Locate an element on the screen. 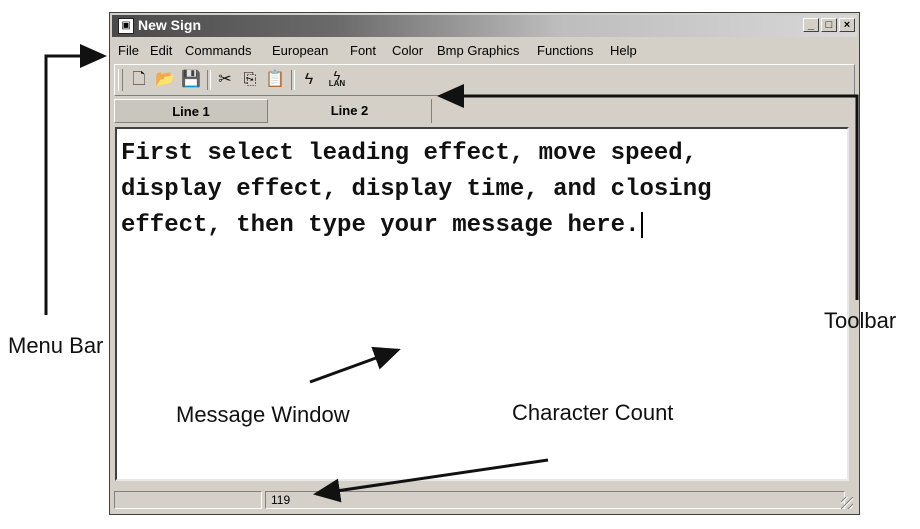 This screenshot has height=529, width=920. message-window-arrow is located at coordinates (355, 365).